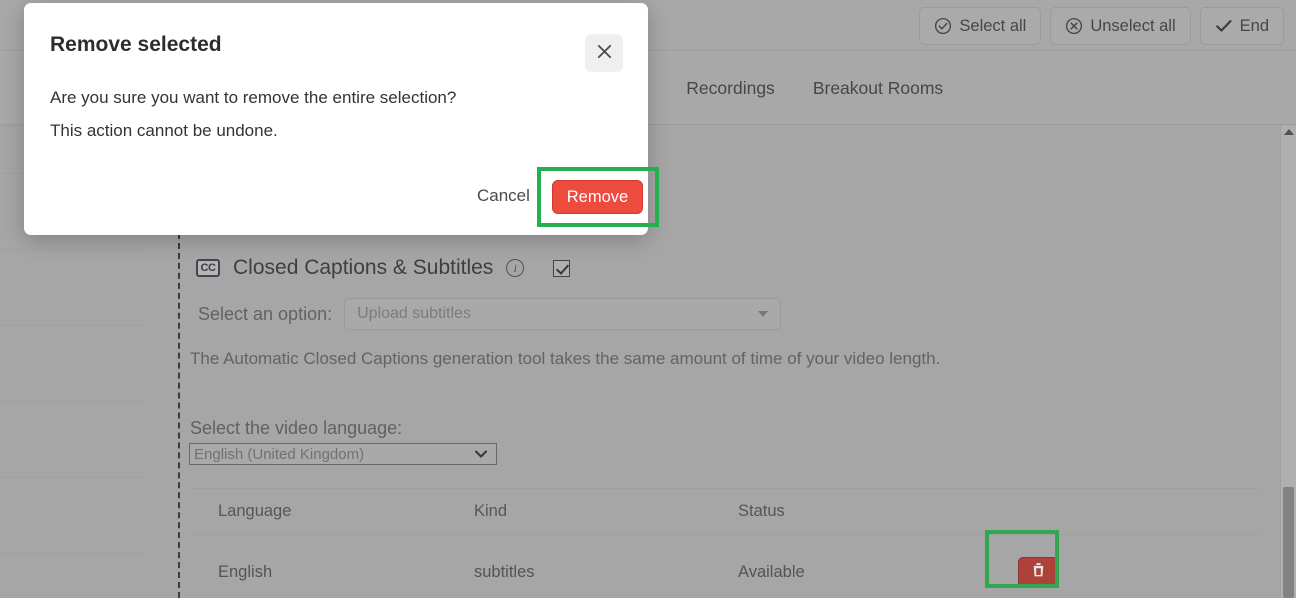 This screenshot has width=1296, height=598. I want to click on remove-button: Remove, so click(597, 197).